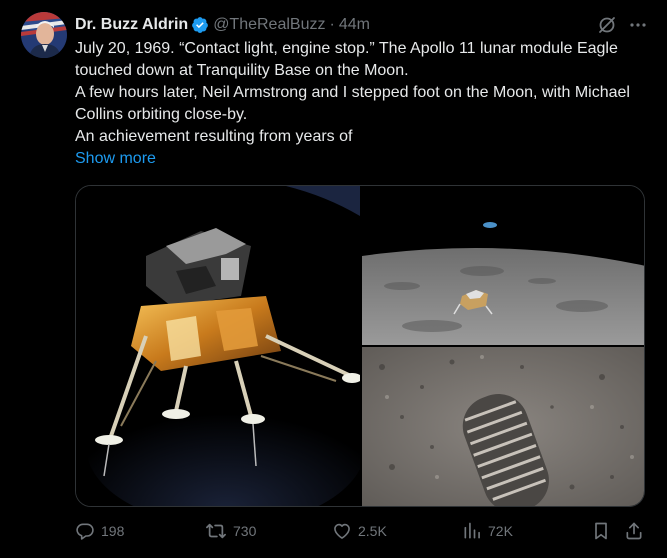 Image resolution: width=667 pixels, height=558 pixels. I want to click on verified-badge-icon, so click(200, 25).